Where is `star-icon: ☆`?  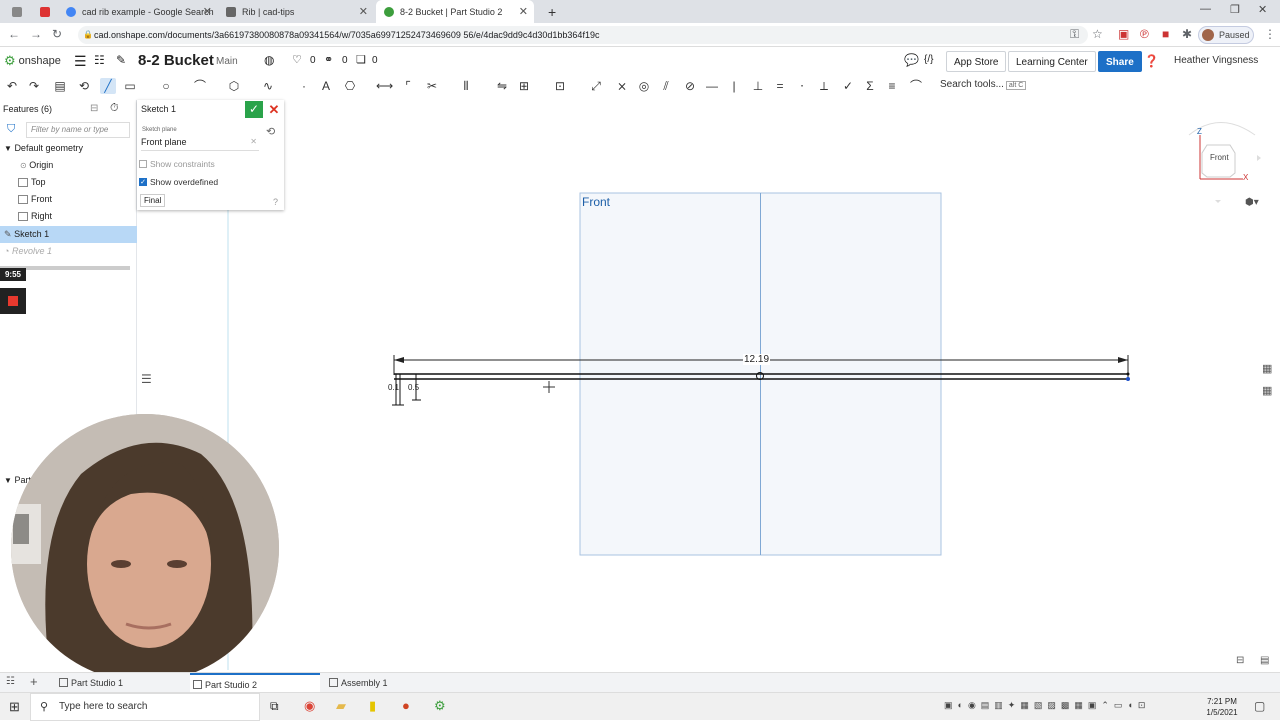 star-icon: ☆ is located at coordinates (1097, 34).